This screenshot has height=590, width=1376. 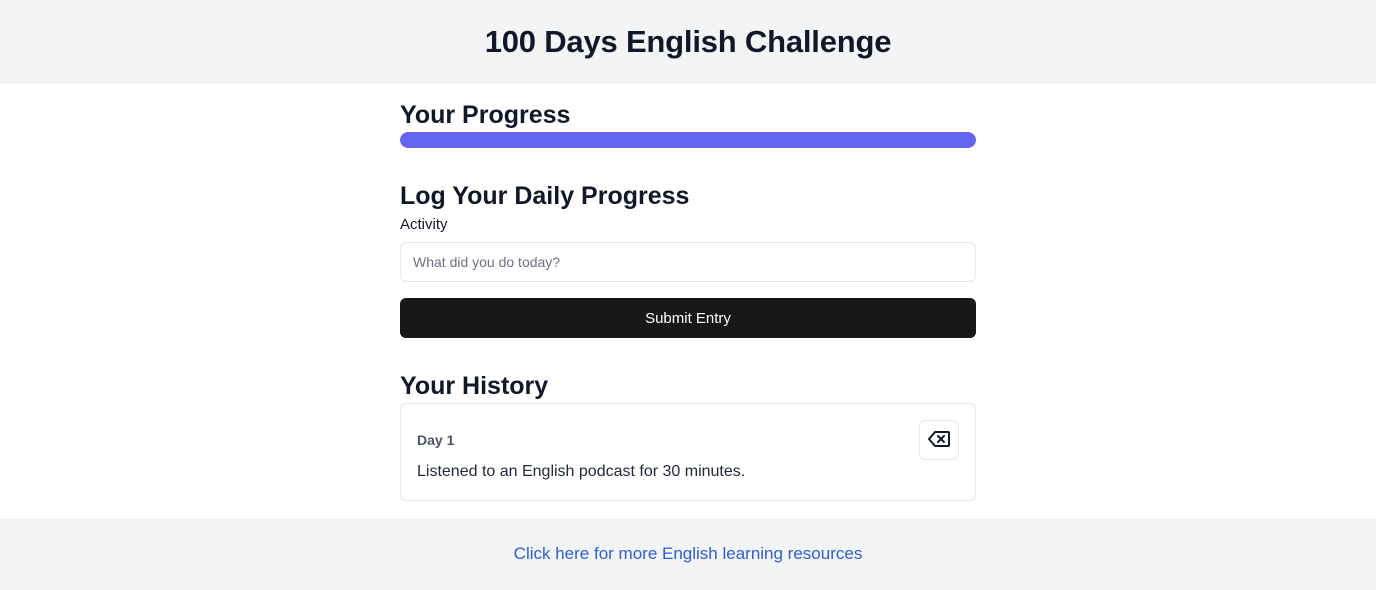 I want to click on progress-bar-fill, so click(x=688, y=140).